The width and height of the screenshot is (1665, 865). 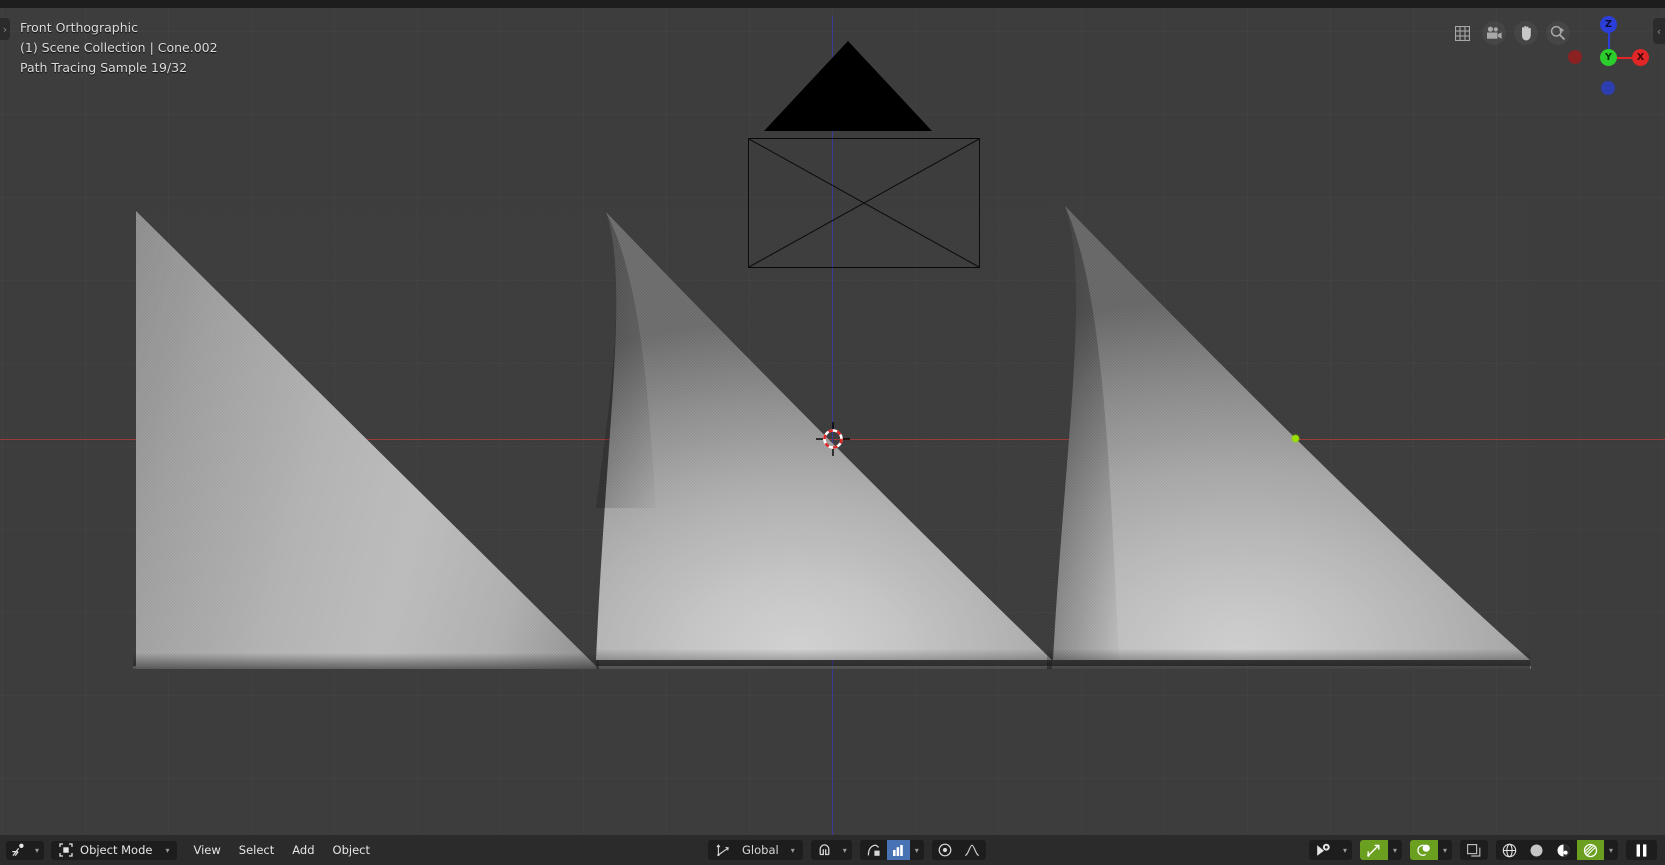 I want to click on cone-2-base-shadow, so click(x=824, y=659).